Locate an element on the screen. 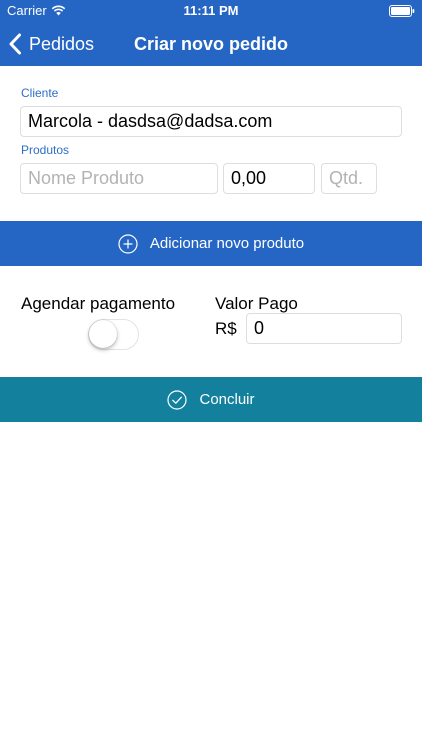  currency-label: R$ is located at coordinates (226, 328).